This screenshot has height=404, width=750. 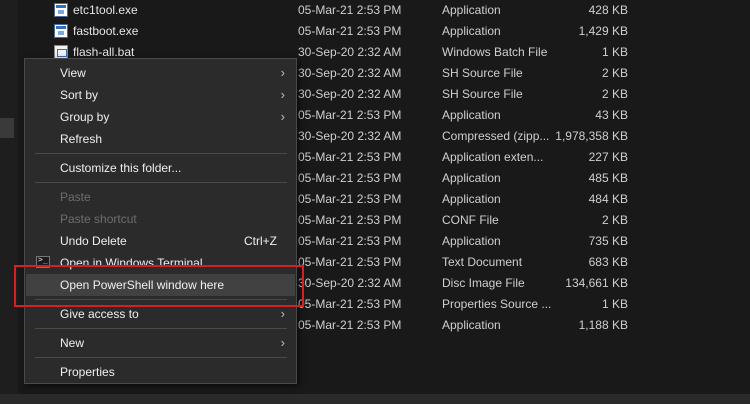 What do you see at coordinates (160, 73) in the screenshot?
I see `menu-item-view: View ›` at bounding box center [160, 73].